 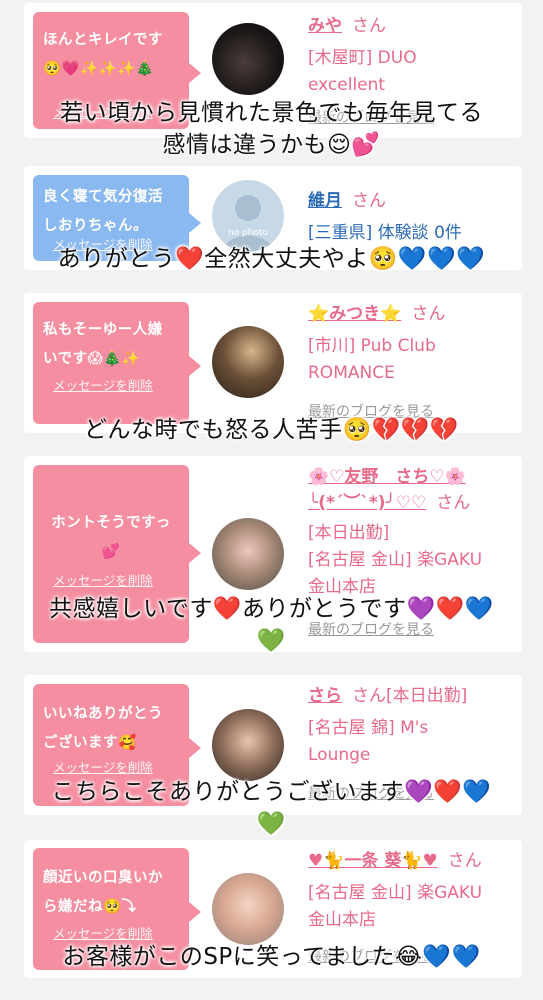 I want to click on caption-overlay-4: 共感嬉しいです❤️ありがとうです💜❤️💙 💚, so click(x=271, y=625).